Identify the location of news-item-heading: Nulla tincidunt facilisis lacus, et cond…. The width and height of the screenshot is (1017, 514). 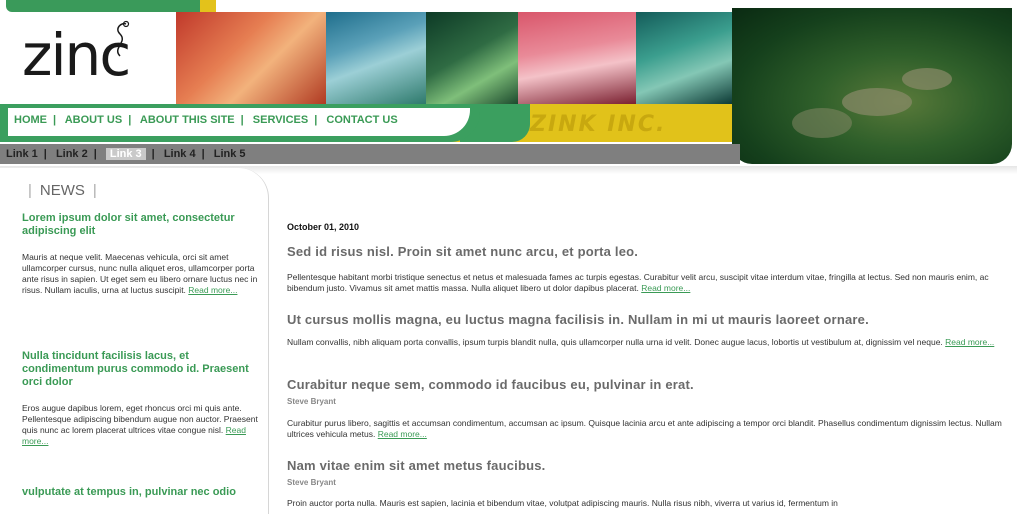
(138, 369).